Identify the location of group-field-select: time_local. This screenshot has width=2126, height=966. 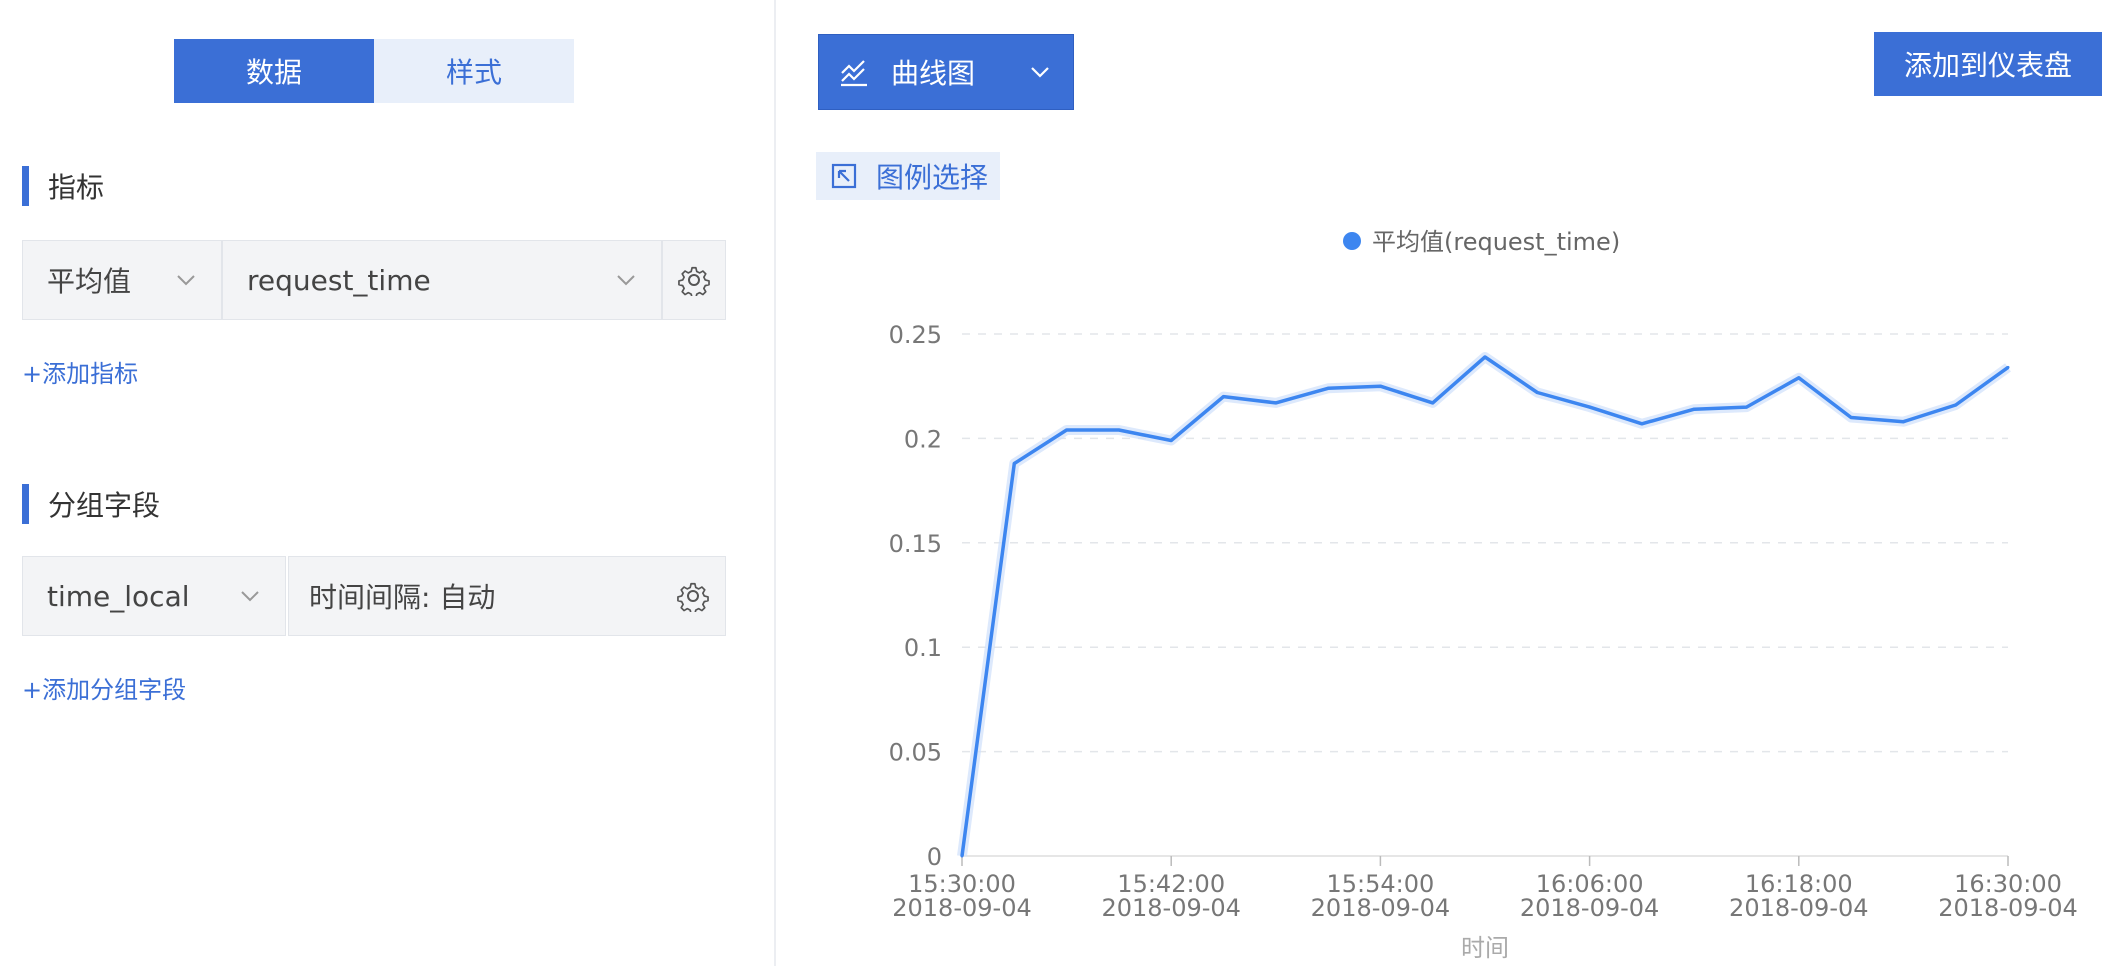
(154, 596).